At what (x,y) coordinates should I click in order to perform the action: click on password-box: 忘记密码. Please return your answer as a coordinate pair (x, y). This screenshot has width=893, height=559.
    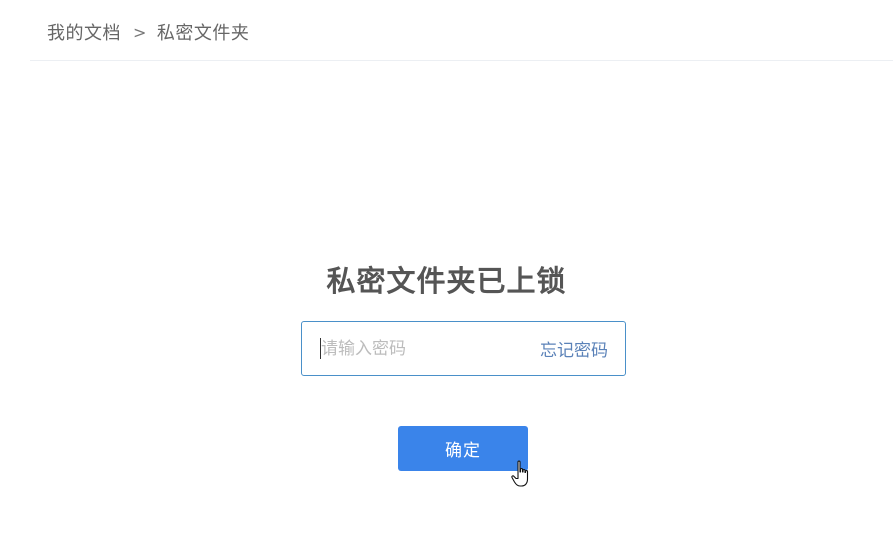
    Looking at the image, I should click on (463, 348).